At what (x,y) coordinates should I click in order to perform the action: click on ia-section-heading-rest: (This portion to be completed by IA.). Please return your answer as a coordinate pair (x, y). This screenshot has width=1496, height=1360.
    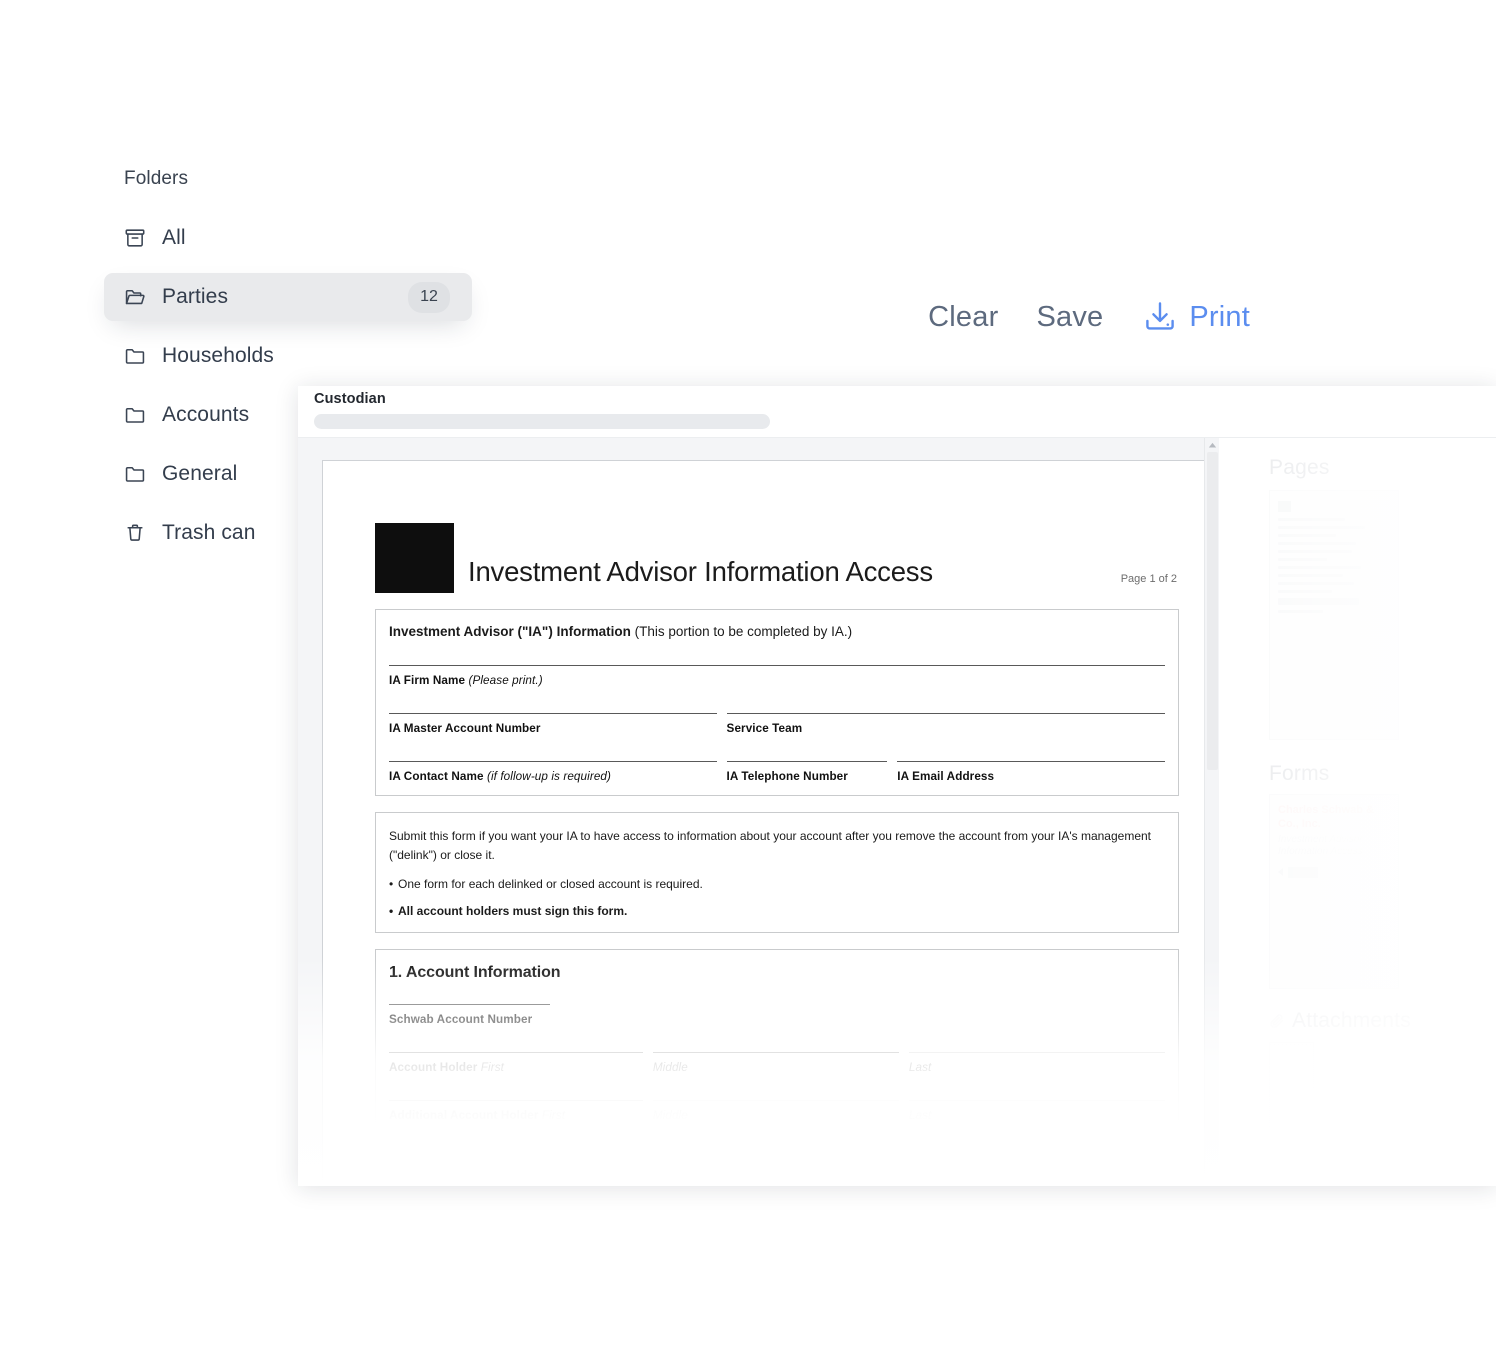
    Looking at the image, I should click on (741, 631).